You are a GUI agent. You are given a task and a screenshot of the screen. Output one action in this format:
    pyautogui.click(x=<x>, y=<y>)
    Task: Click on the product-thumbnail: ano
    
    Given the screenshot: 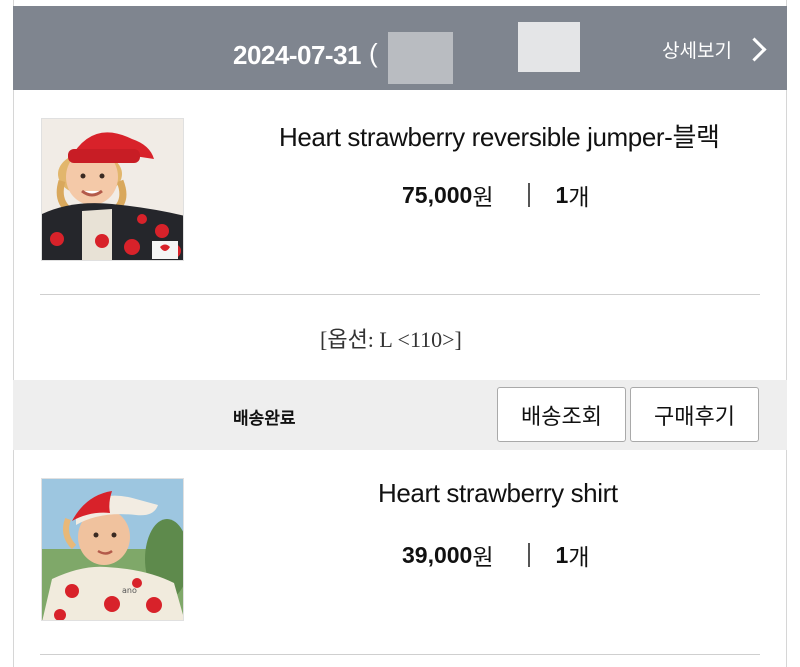 What is the action you would take?
    pyautogui.click(x=112, y=549)
    